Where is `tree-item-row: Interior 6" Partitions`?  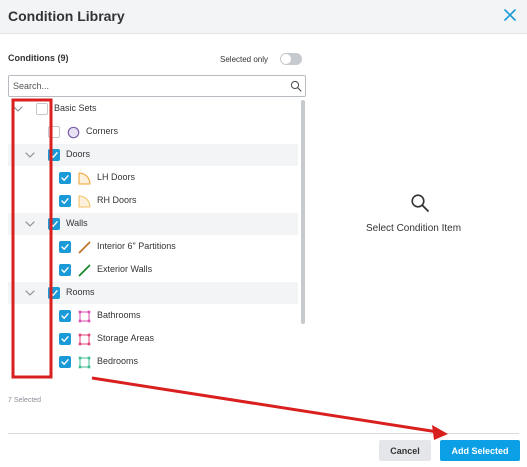 tree-item-row: Interior 6" Partitions is located at coordinates (153, 247).